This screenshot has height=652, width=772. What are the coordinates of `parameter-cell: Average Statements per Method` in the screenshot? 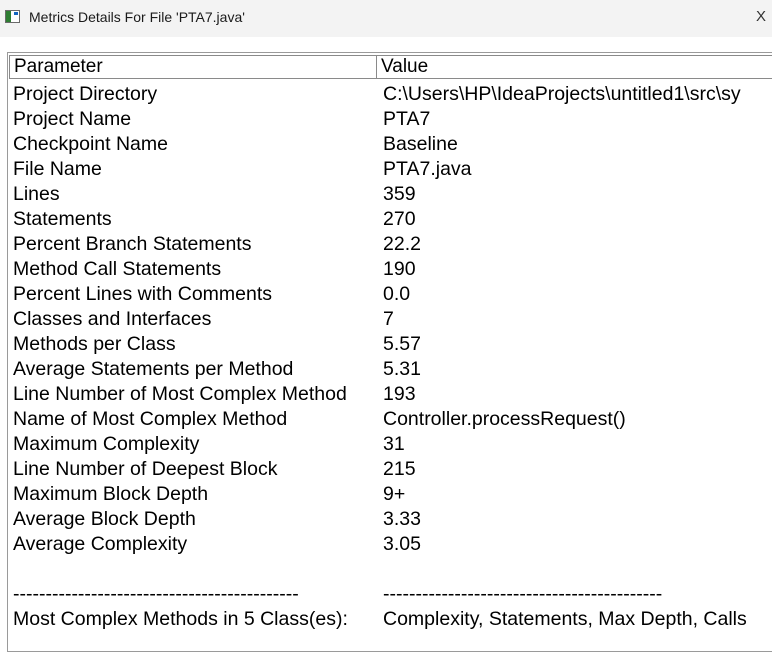 It's located at (153, 369).